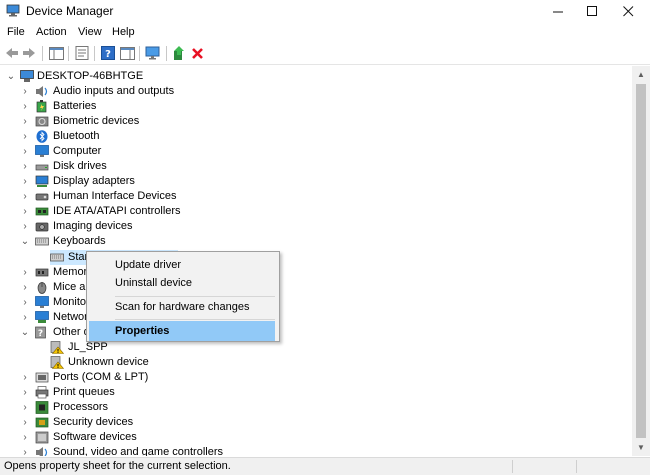  What do you see at coordinates (182, 283) in the screenshot?
I see `menu-item-uninstall-device: Uninstall device` at bounding box center [182, 283].